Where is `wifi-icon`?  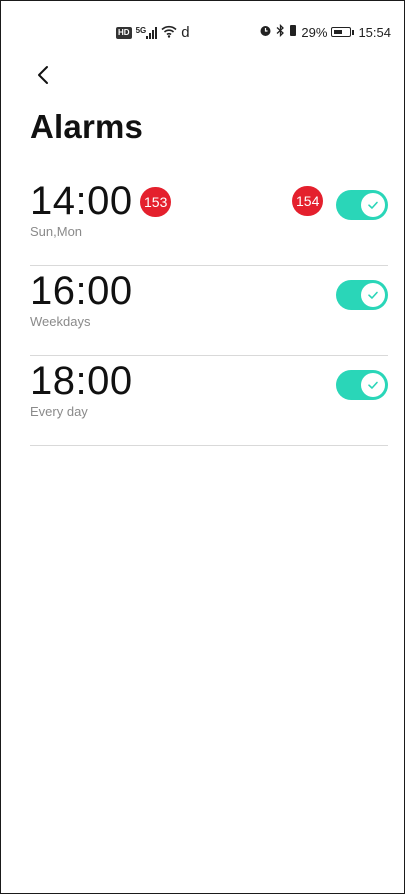 wifi-icon is located at coordinates (169, 33).